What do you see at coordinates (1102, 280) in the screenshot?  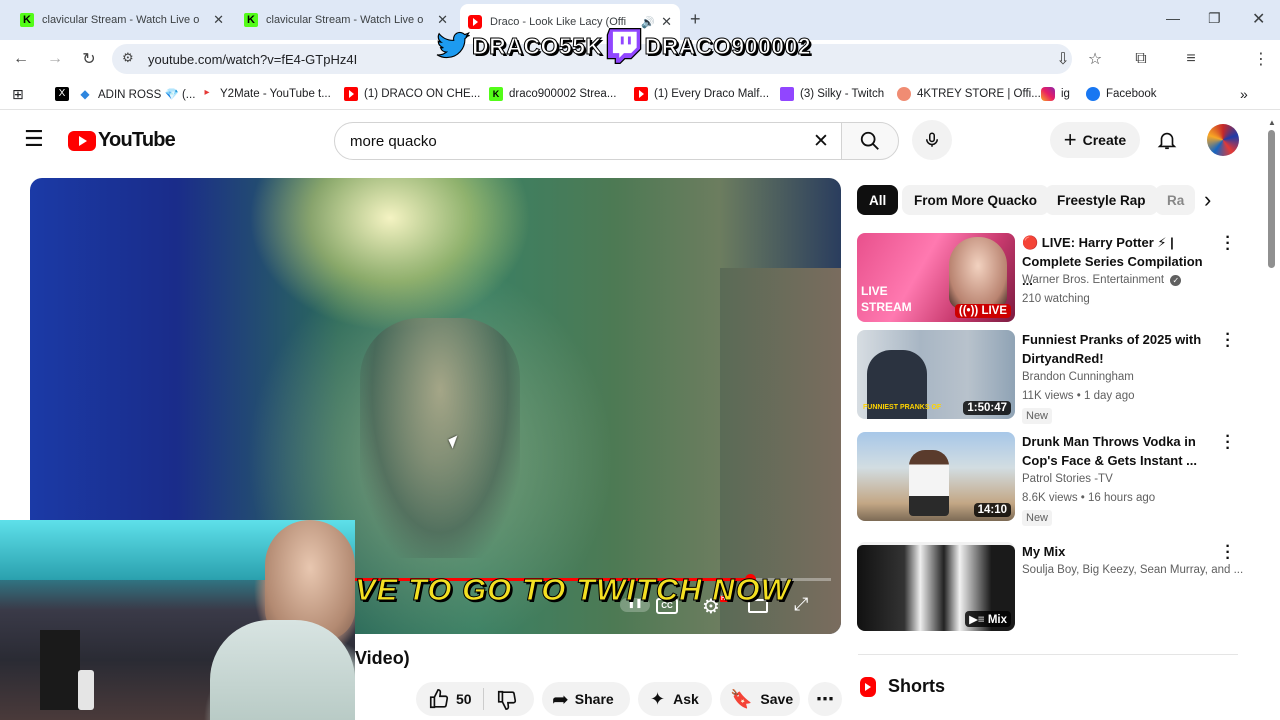 I see `channel-name: Warner Bros. Entertainment ✓` at bounding box center [1102, 280].